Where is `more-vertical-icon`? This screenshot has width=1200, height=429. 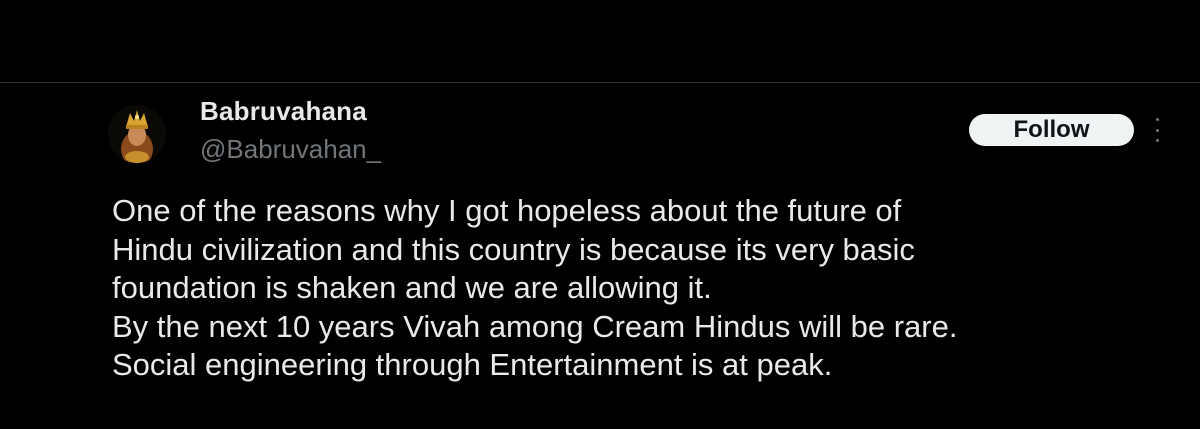 more-vertical-icon is located at coordinates (1157, 130).